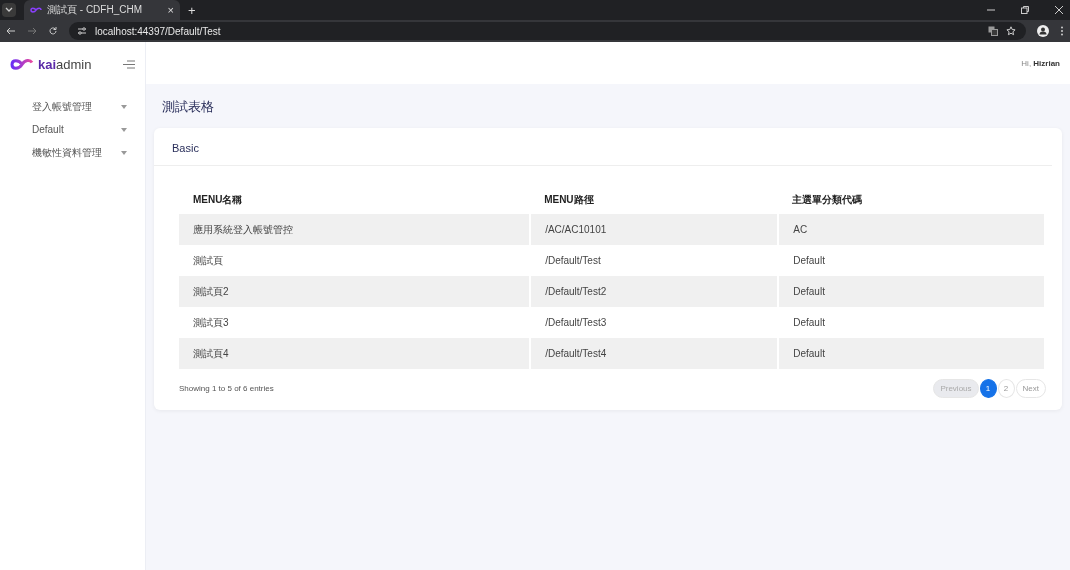  I want to click on sidebar-item: Default, so click(72, 129).